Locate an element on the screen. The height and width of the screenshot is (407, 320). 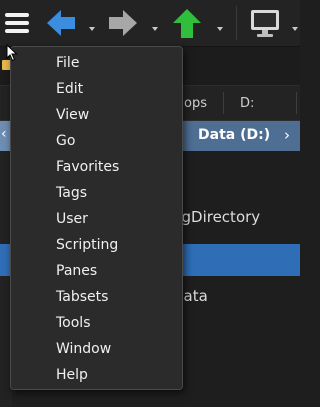
toolbar is located at coordinates (150, 23).